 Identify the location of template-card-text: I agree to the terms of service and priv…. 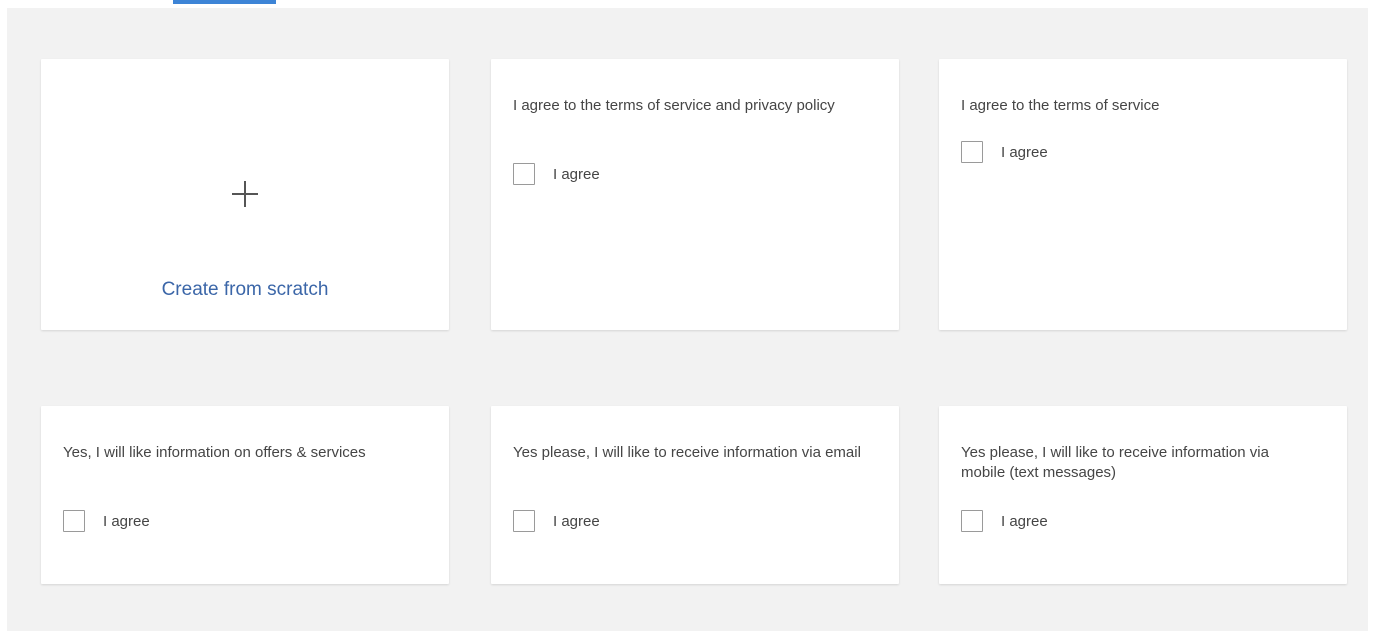
(674, 105).